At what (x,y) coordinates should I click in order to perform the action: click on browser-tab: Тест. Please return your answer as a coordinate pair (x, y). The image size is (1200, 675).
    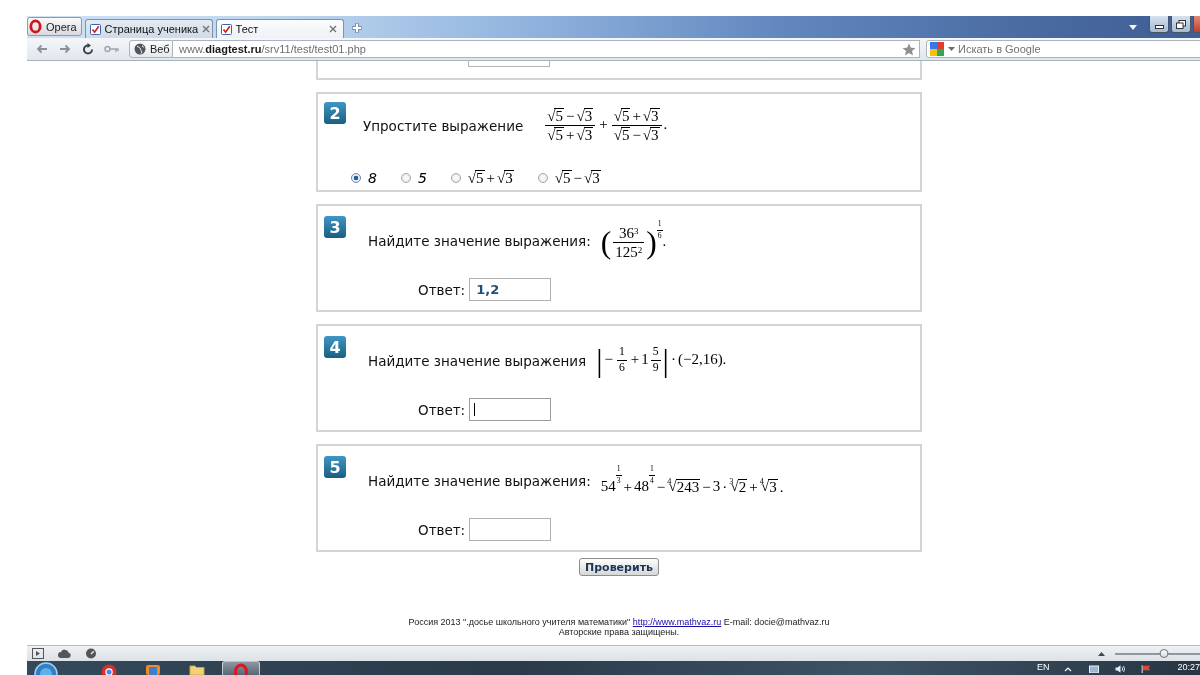
    Looking at the image, I should click on (279, 28).